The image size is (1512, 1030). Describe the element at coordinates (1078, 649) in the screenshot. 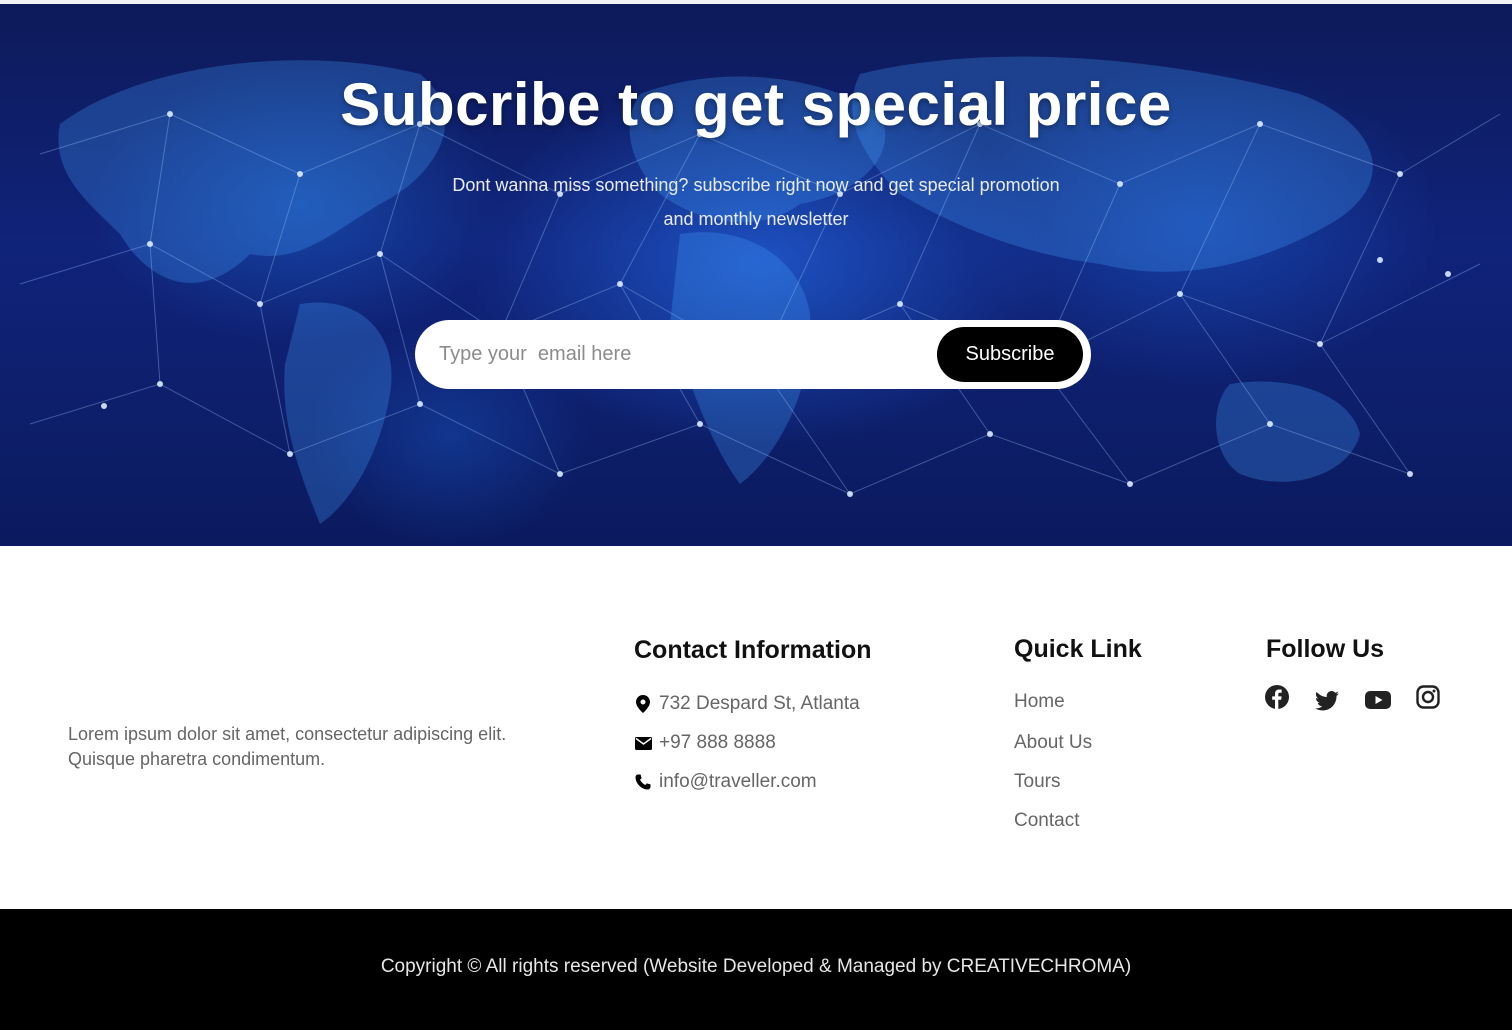

I see `quick-link-heading: Quick Link` at that location.